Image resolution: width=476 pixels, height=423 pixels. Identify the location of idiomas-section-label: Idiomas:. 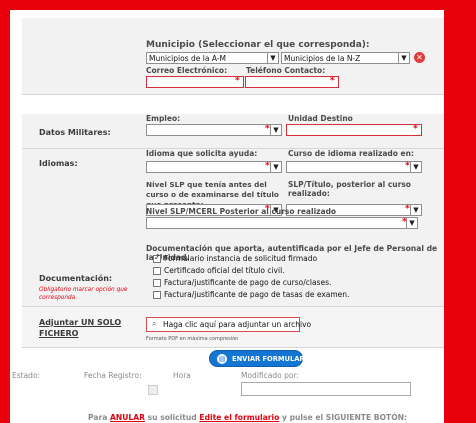
(58, 163).